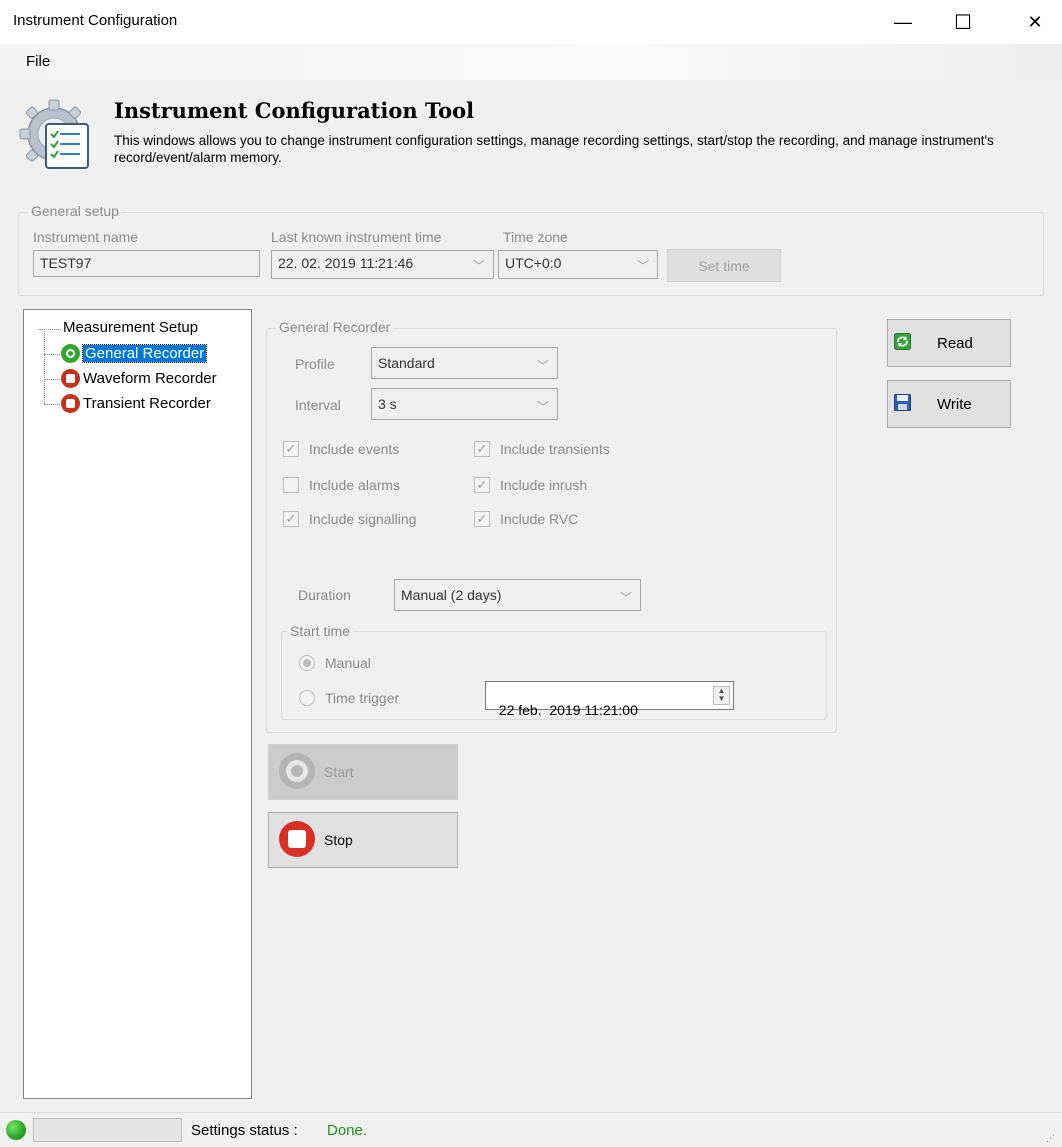  What do you see at coordinates (578, 264) in the screenshot?
I see `time-zone-select: UTC+0:0 ﹀` at bounding box center [578, 264].